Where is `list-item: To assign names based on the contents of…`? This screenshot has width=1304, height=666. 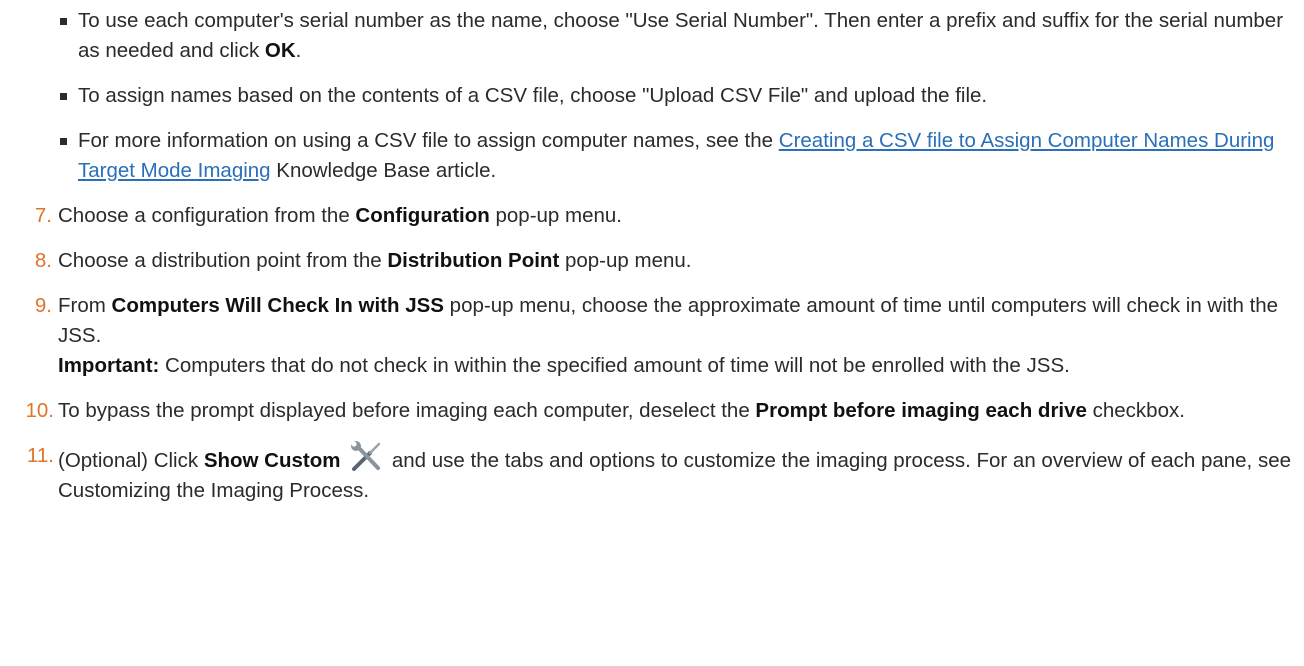
list-item: To assign names based on the contents of… is located at coordinates (652, 96).